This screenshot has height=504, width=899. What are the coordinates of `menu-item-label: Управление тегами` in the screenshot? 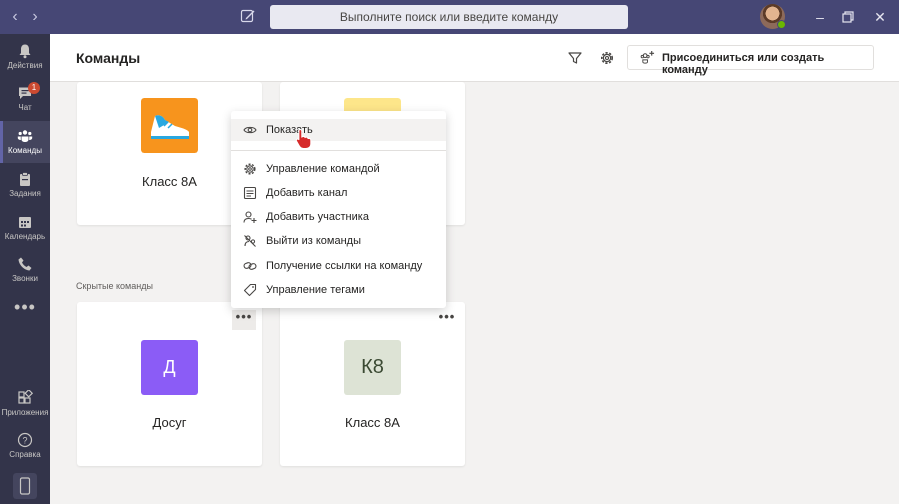 It's located at (315, 290).